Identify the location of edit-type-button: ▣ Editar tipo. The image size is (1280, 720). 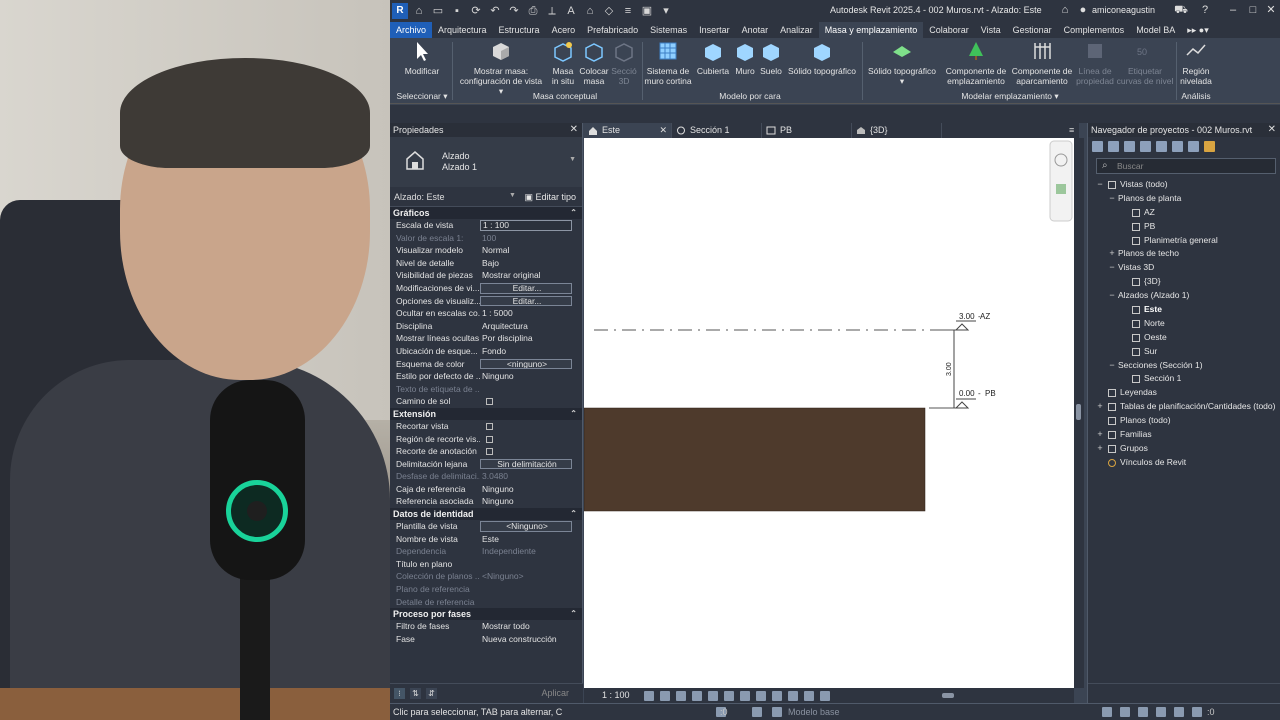
(550, 197).